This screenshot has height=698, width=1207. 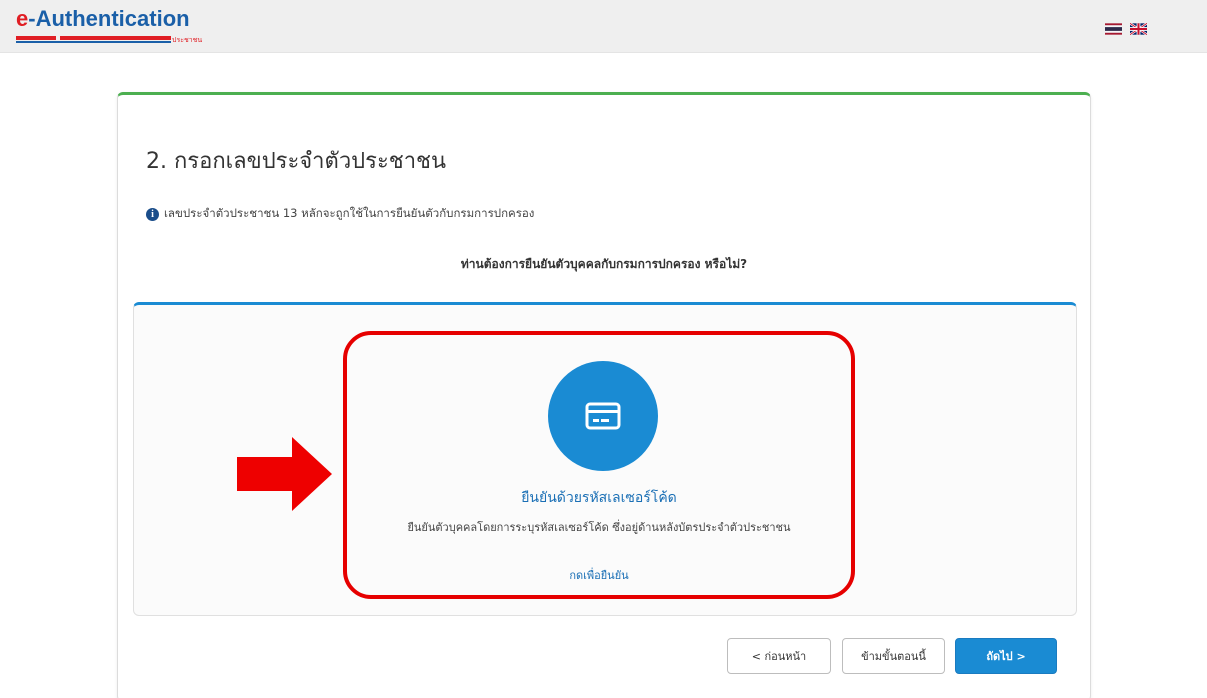 I want to click on top-bar: e-Authentication ประชาชน, so click(x=603, y=26).